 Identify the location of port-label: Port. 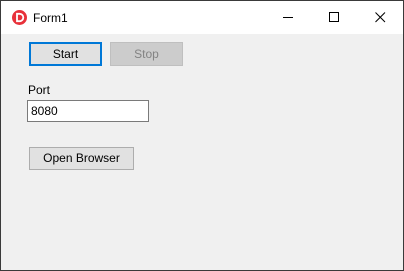
(39, 90).